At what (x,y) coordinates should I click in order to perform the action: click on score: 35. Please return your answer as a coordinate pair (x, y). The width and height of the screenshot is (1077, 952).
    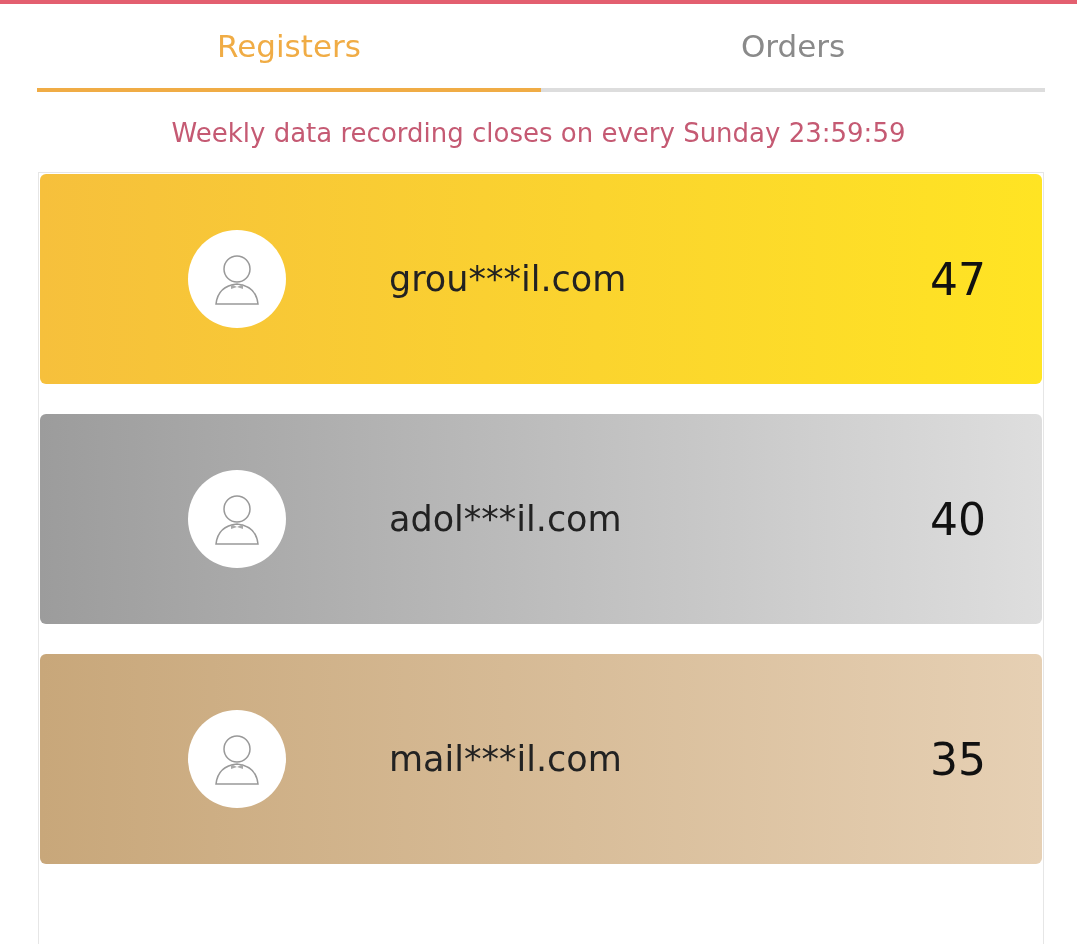
    Looking at the image, I should click on (958, 759).